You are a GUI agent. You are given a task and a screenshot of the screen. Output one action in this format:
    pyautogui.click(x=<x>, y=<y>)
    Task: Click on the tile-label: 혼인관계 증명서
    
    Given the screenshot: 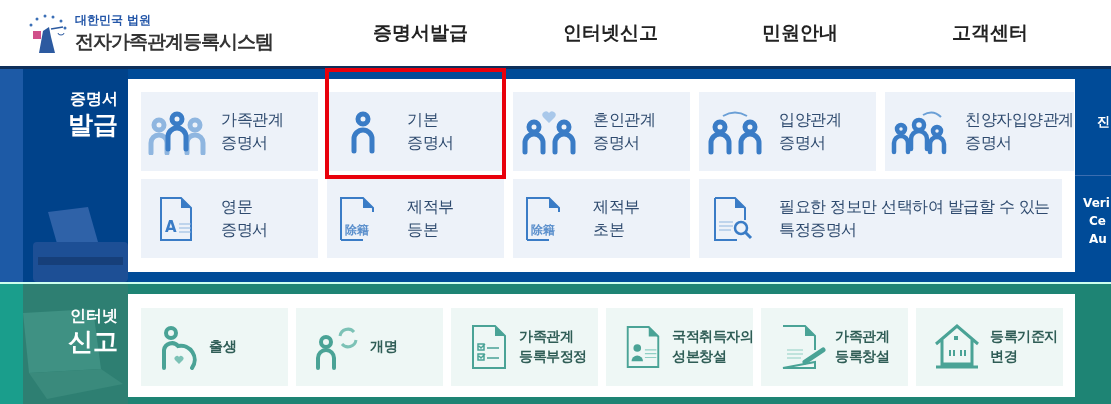 What is the action you would take?
    pyautogui.click(x=624, y=131)
    